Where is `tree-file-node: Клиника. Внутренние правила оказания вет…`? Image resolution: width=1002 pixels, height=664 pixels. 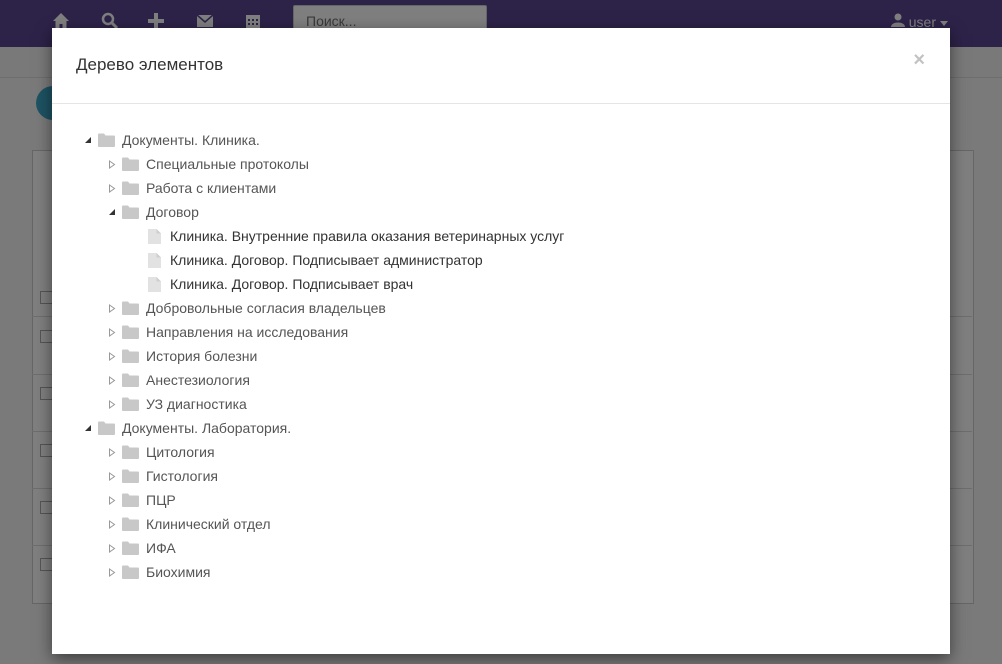 tree-file-node: Клиника. Внутренние правила оказания вет… is located at coordinates (345, 236).